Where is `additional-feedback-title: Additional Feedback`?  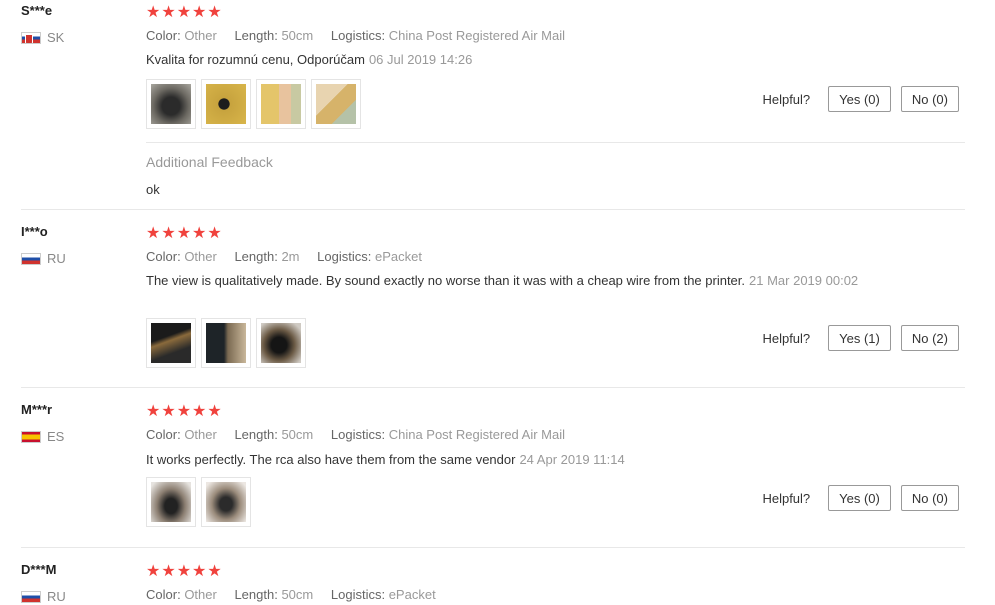
additional-feedback-title: Additional Feedback is located at coordinates (209, 162).